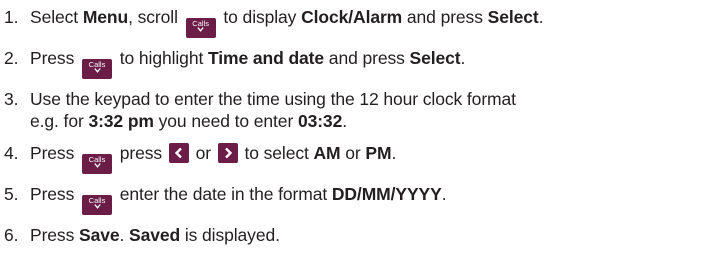 The image size is (723, 255). Describe the element at coordinates (320, 121) in the screenshot. I see `example-entry: 03:32` at that location.